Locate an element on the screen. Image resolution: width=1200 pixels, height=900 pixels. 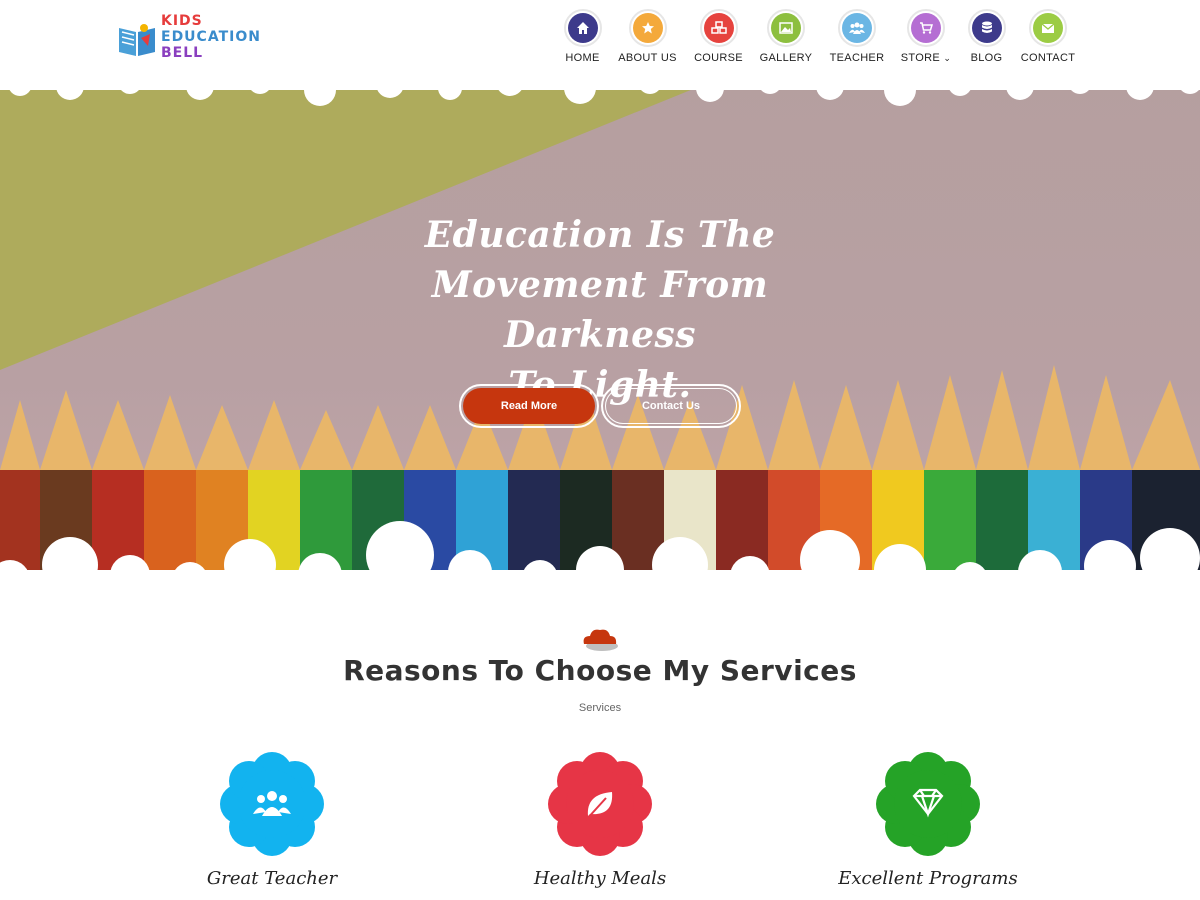
nav-label-store: STORE ⌄ is located at coordinates (926, 58).